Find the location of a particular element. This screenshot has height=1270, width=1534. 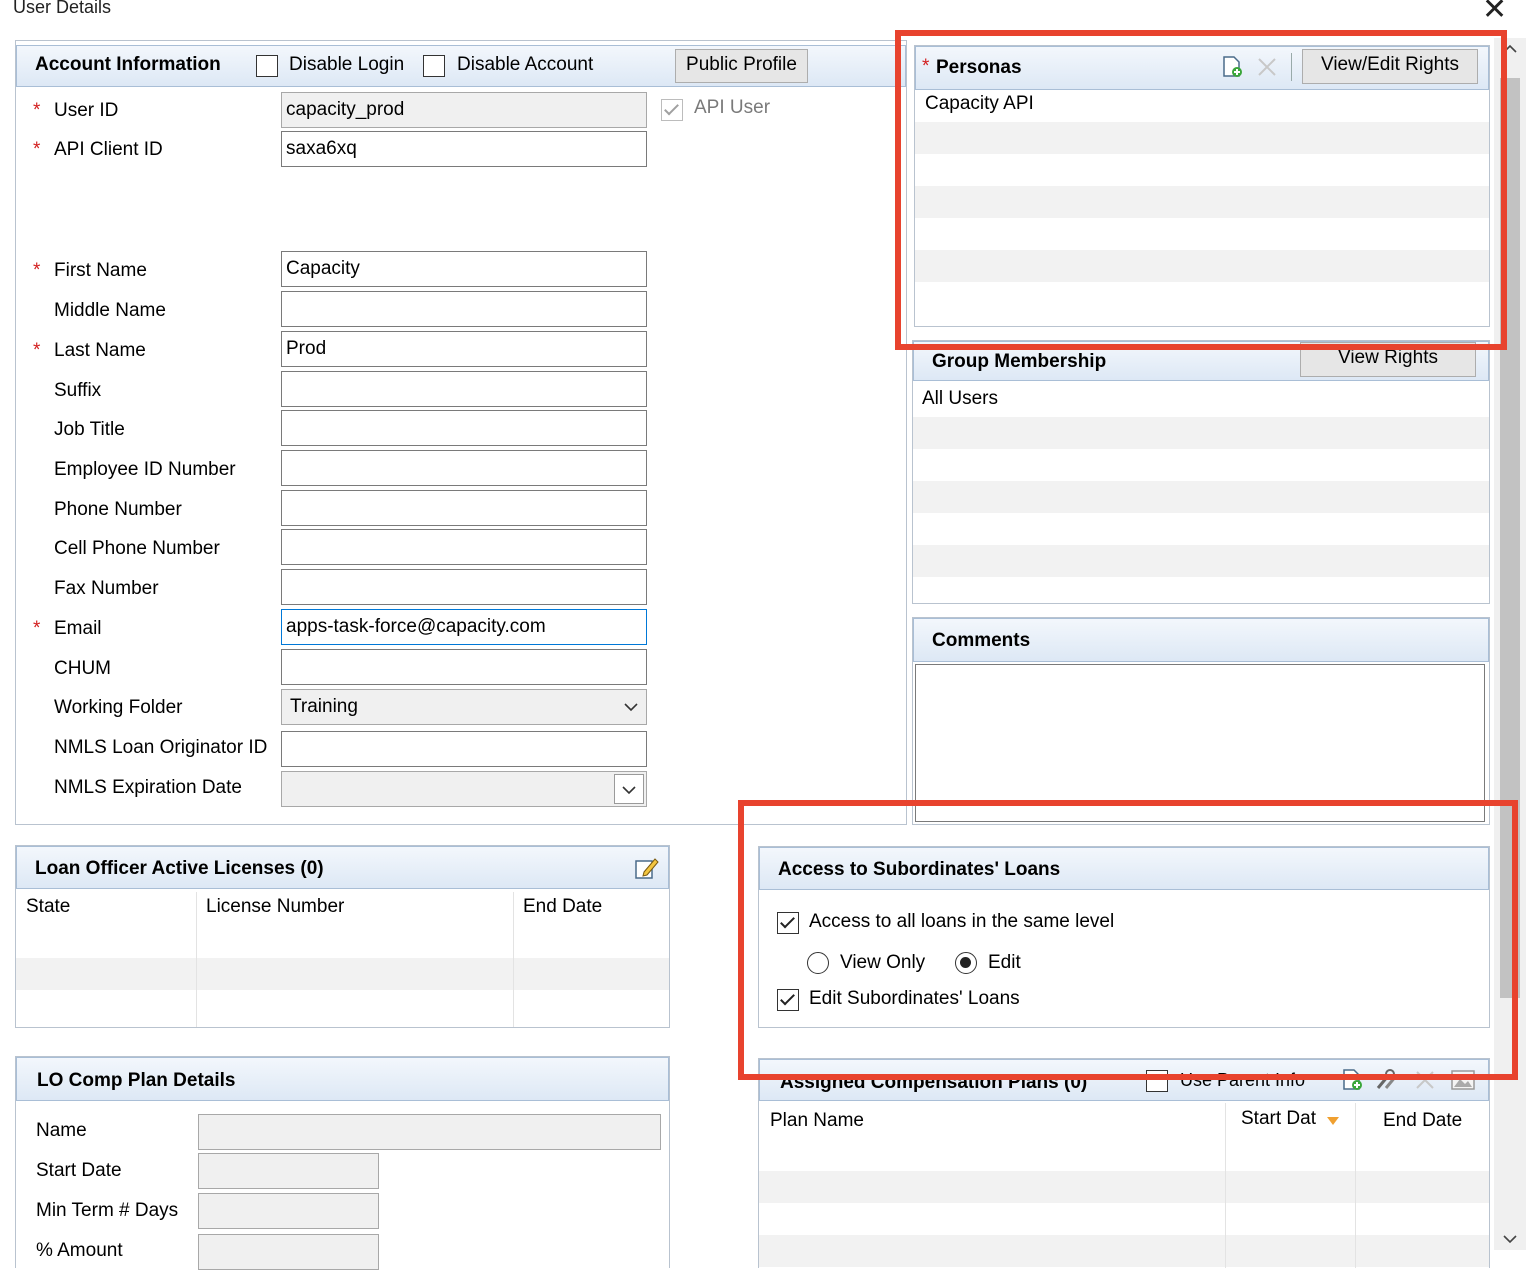

plan-name-label: Name is located at coordinates (61, 1130).